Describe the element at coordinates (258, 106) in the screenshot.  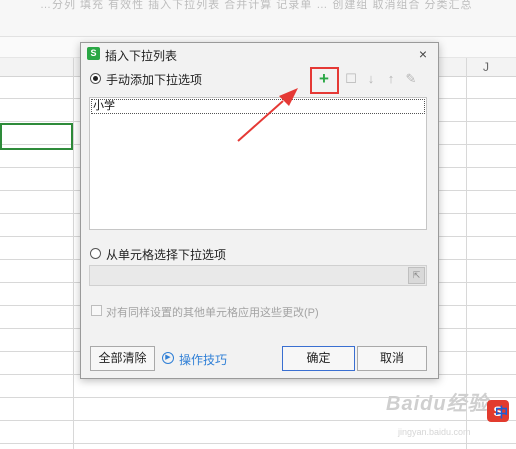
I see `list-item: 小学` at that location.